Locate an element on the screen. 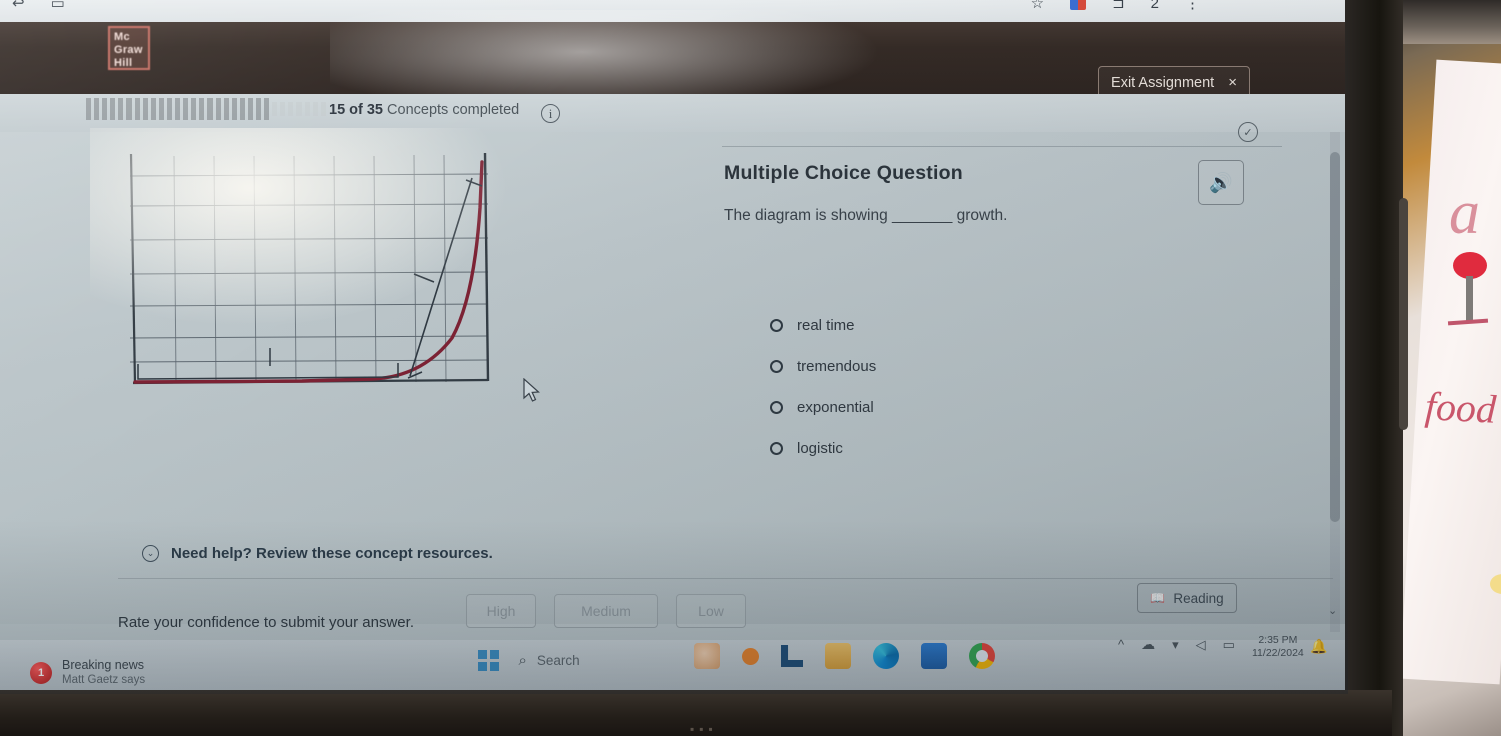 This screenshot has width=1501, height=736. news-title: Breaking news is located at coordinates (103, 665).